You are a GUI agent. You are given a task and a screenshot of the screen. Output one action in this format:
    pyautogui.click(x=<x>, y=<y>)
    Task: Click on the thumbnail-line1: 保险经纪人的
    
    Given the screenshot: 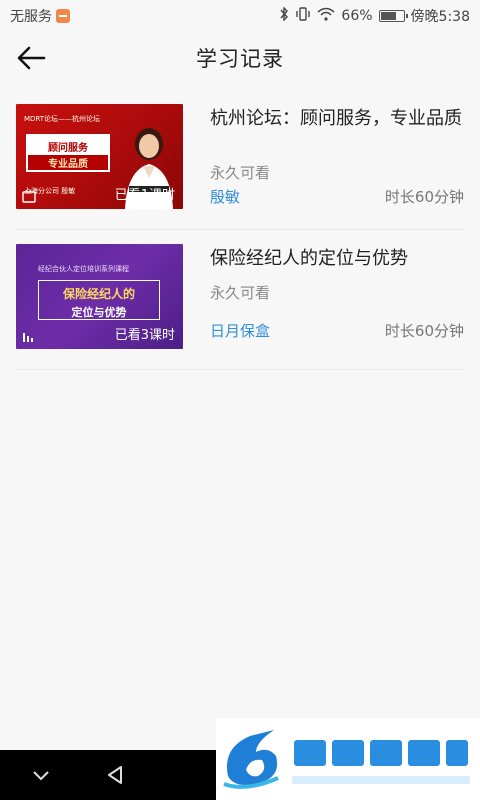 What is the action you would take?
    pyautogui.click(x=98, y=294)
    